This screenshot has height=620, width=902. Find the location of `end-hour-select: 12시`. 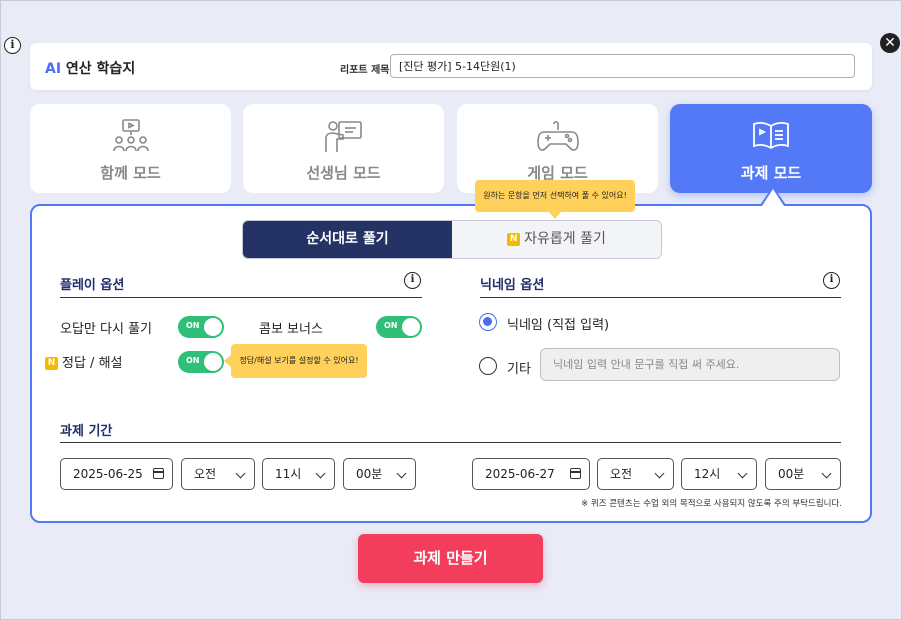

end-hour-select: 12시 is located at coordinates (719, 474).